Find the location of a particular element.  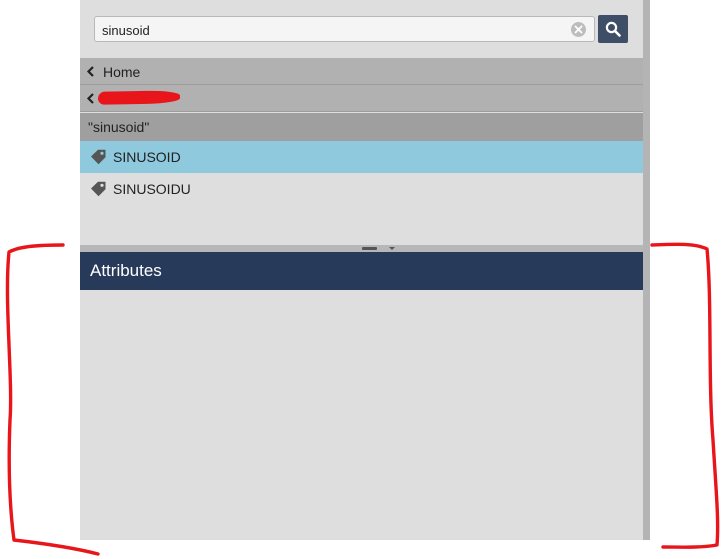

result-label: SINUSOID is located at coordinates (147, 157).